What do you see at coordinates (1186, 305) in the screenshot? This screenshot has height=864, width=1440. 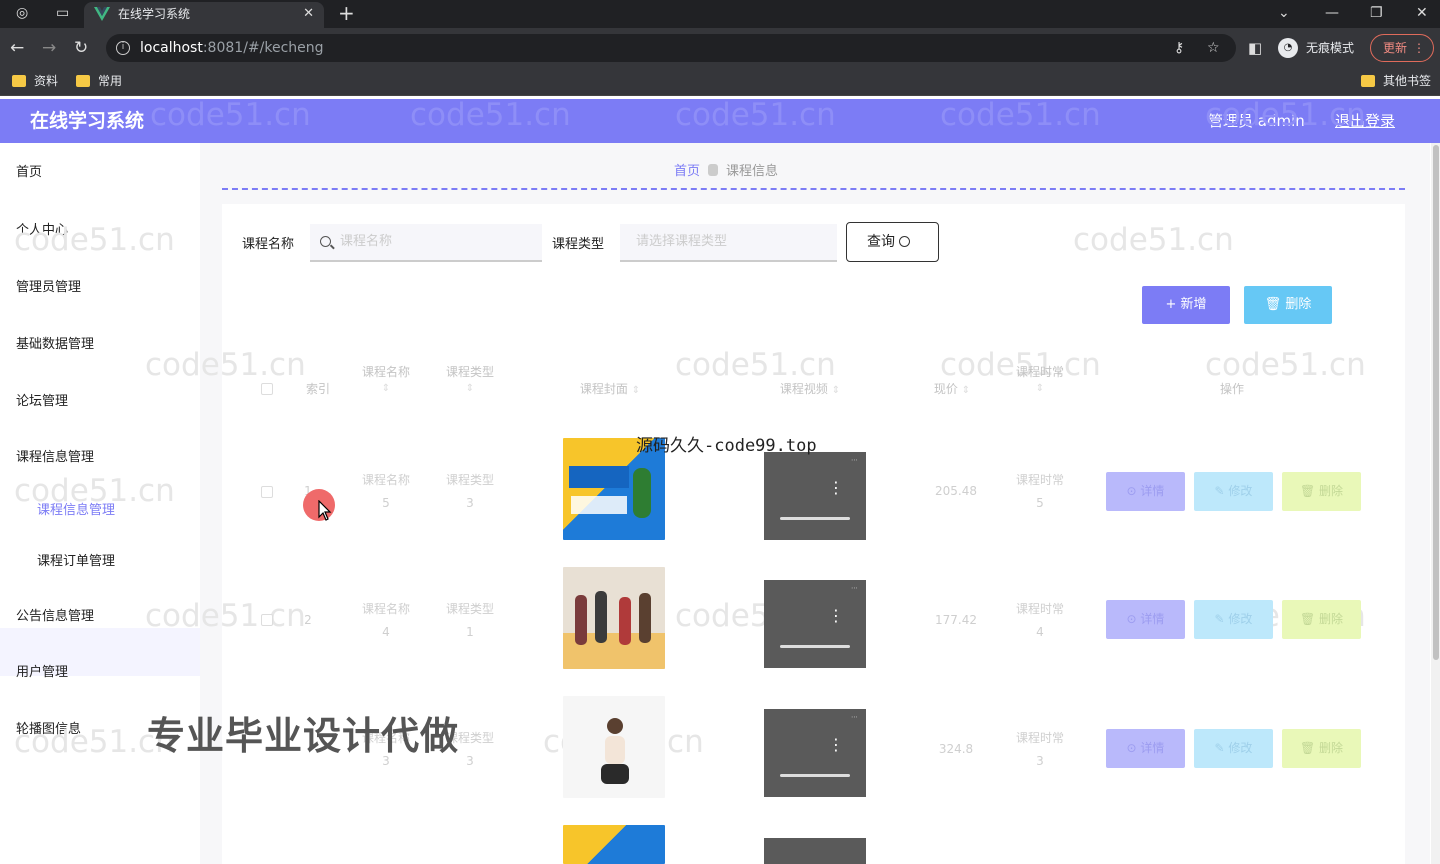 I see `add-button: + 新增` at bounding box center [1186, 305].